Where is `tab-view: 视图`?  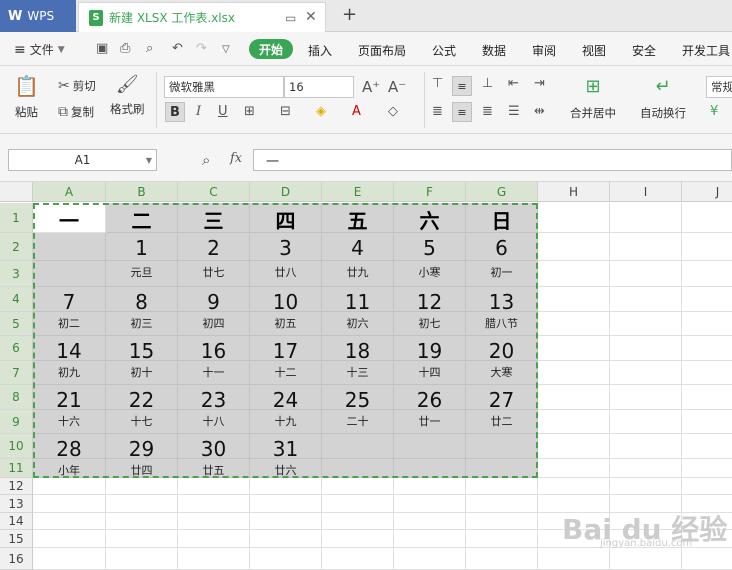 tab-view: 视图 is located at coordinates (594, 50).